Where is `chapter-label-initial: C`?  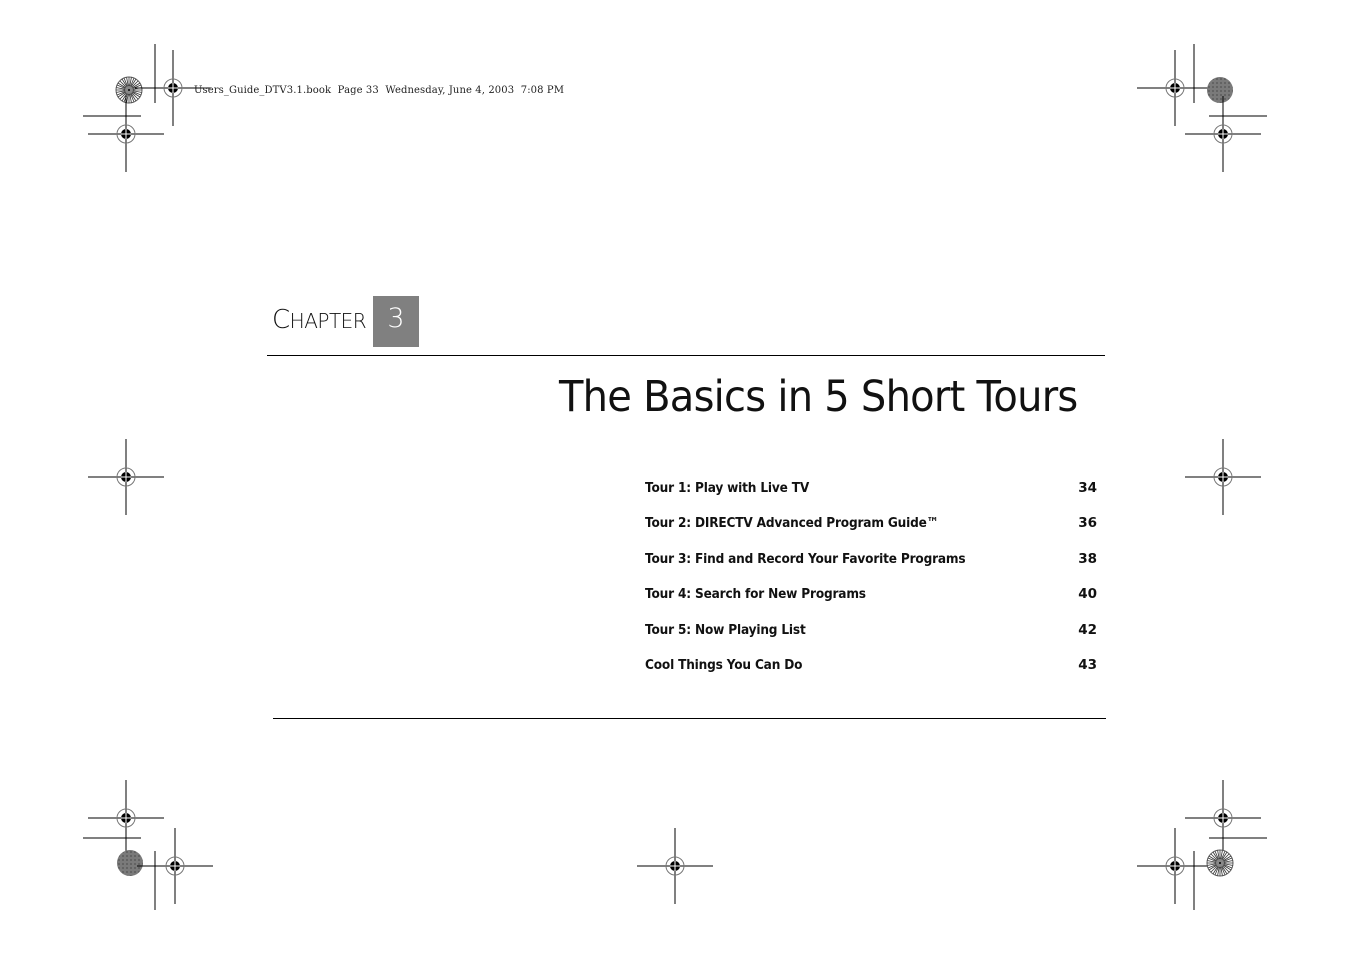 chapter-label-initial: C is located at coordinates (281, 320).